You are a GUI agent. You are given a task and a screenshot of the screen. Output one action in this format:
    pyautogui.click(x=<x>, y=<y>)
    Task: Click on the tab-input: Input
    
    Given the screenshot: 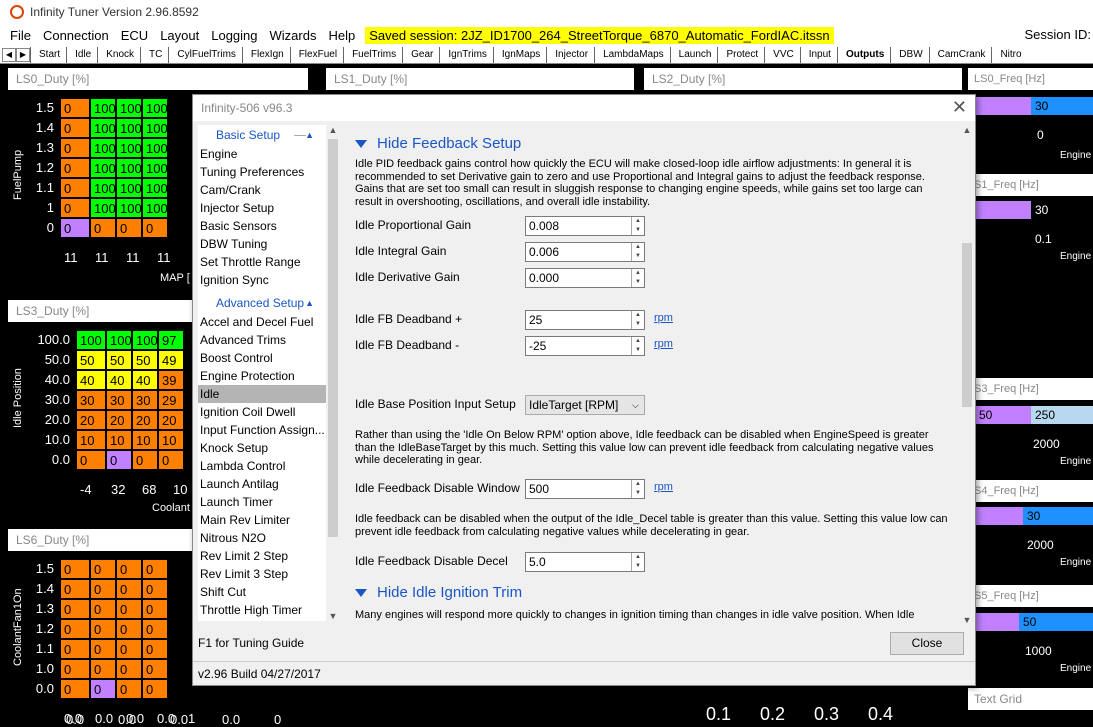 What is the action you would take?
    pyautogui.click(x=818, y=54)
    